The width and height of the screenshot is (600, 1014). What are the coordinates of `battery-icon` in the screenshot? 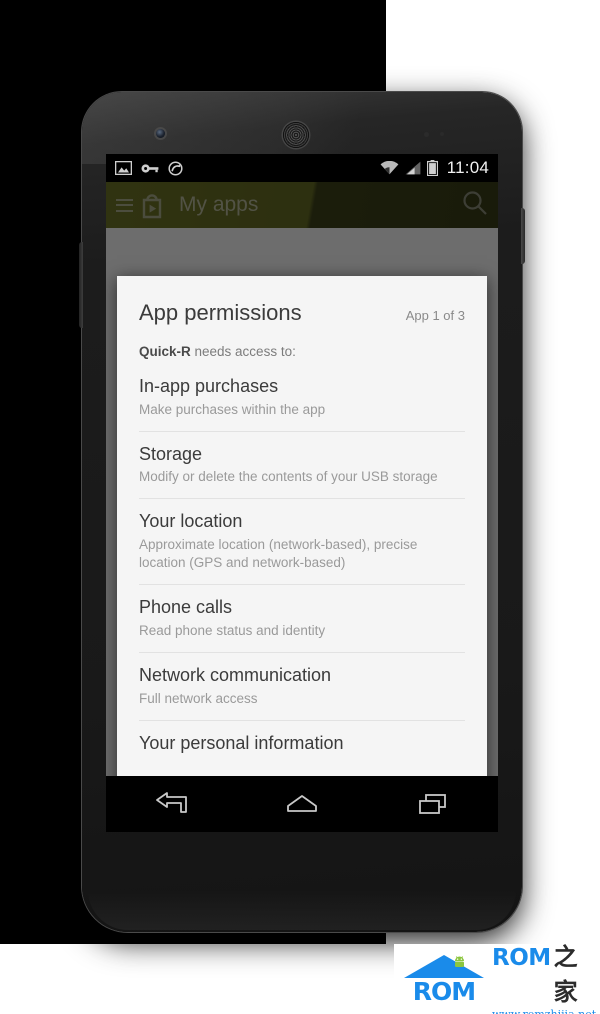 It's located at (432, 168).